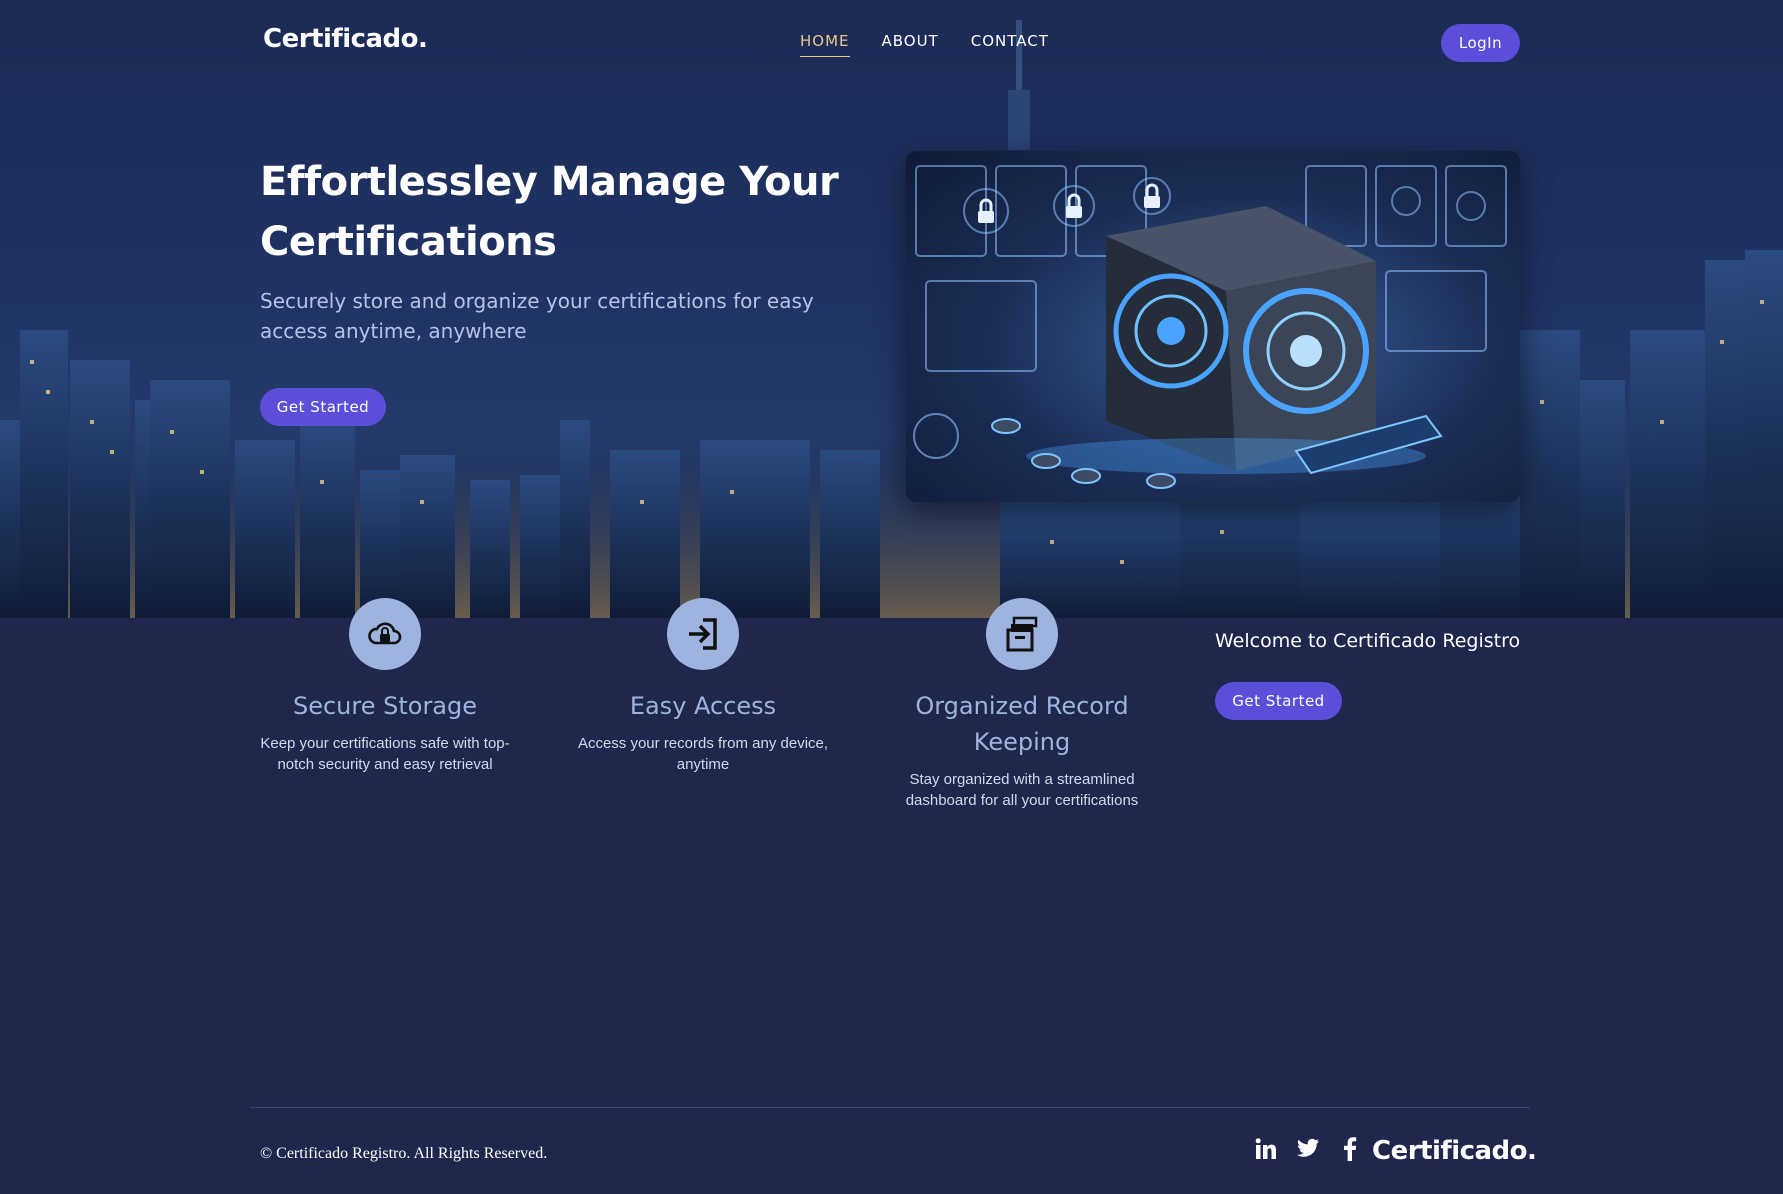 This screenshot has height=1194, width=1783. I want to click on nav-links: HOME ABOUT CONTACT, so click(924, 44).